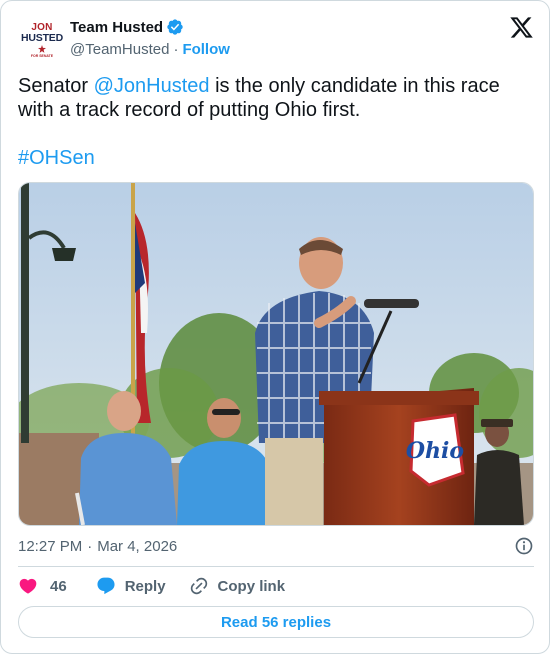 The height and width of the screenshot is (654, 550). I want to click on reply-label: Reply, so click(145, 586).